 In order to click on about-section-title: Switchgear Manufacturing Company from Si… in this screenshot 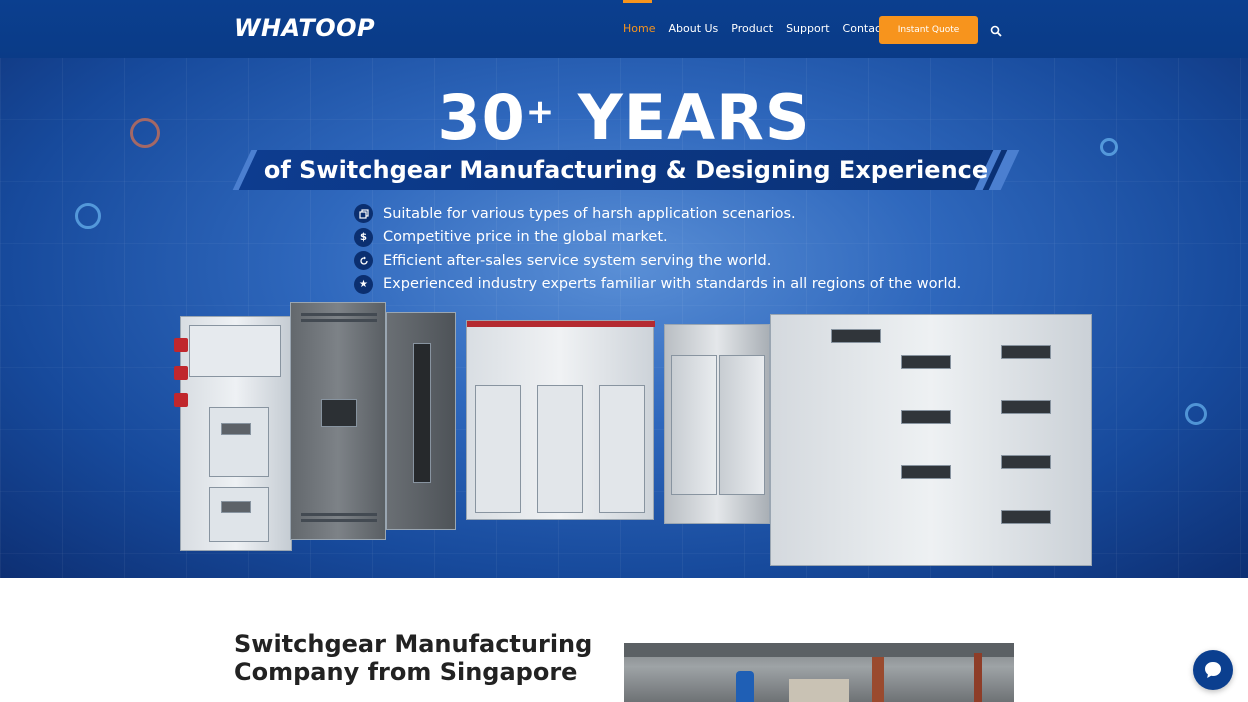, I will do `click(413, 658)`.